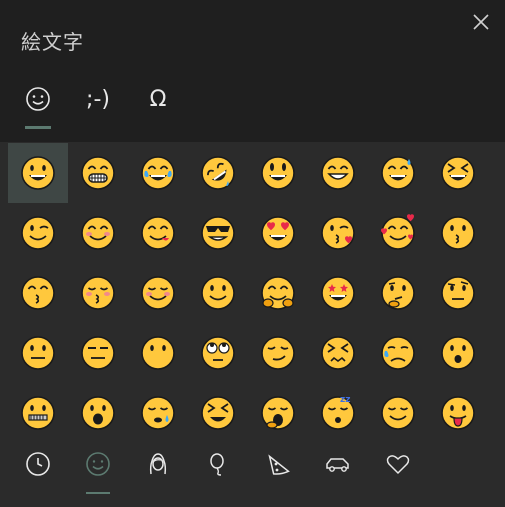 This screenshot has width=505, height=507. What do you see at coordinates (338, 233) in the screenshot?
I see `emoji-blowing-kiss` at bounding box center [338, 233].